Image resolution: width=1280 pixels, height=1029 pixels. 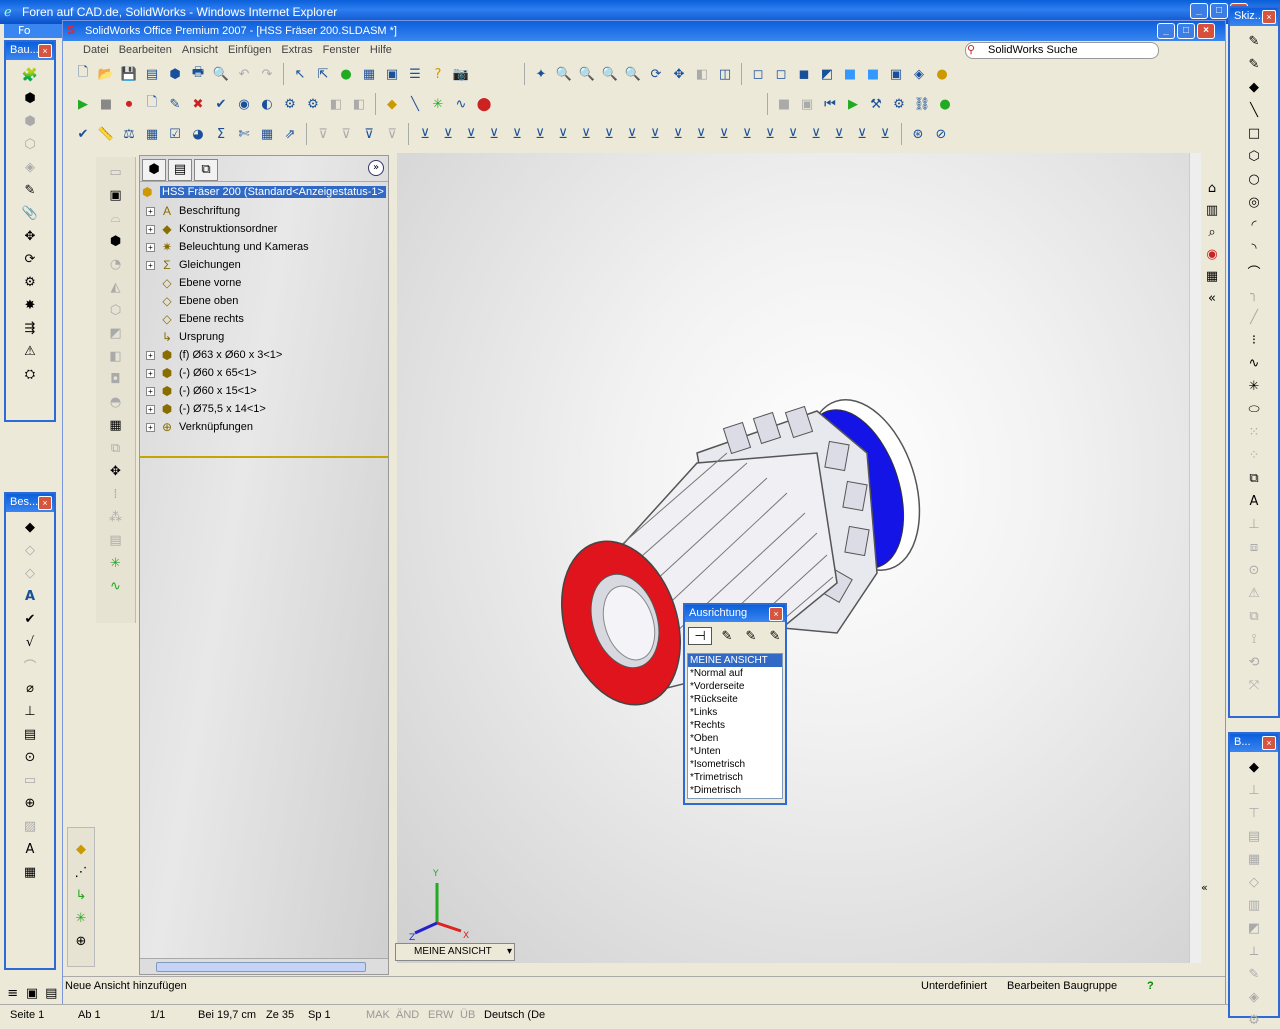 What do you see at coordinates (700, 636) in the screenshot?
I see `pin-icon: ⊣` at bounding box center [700, 636].